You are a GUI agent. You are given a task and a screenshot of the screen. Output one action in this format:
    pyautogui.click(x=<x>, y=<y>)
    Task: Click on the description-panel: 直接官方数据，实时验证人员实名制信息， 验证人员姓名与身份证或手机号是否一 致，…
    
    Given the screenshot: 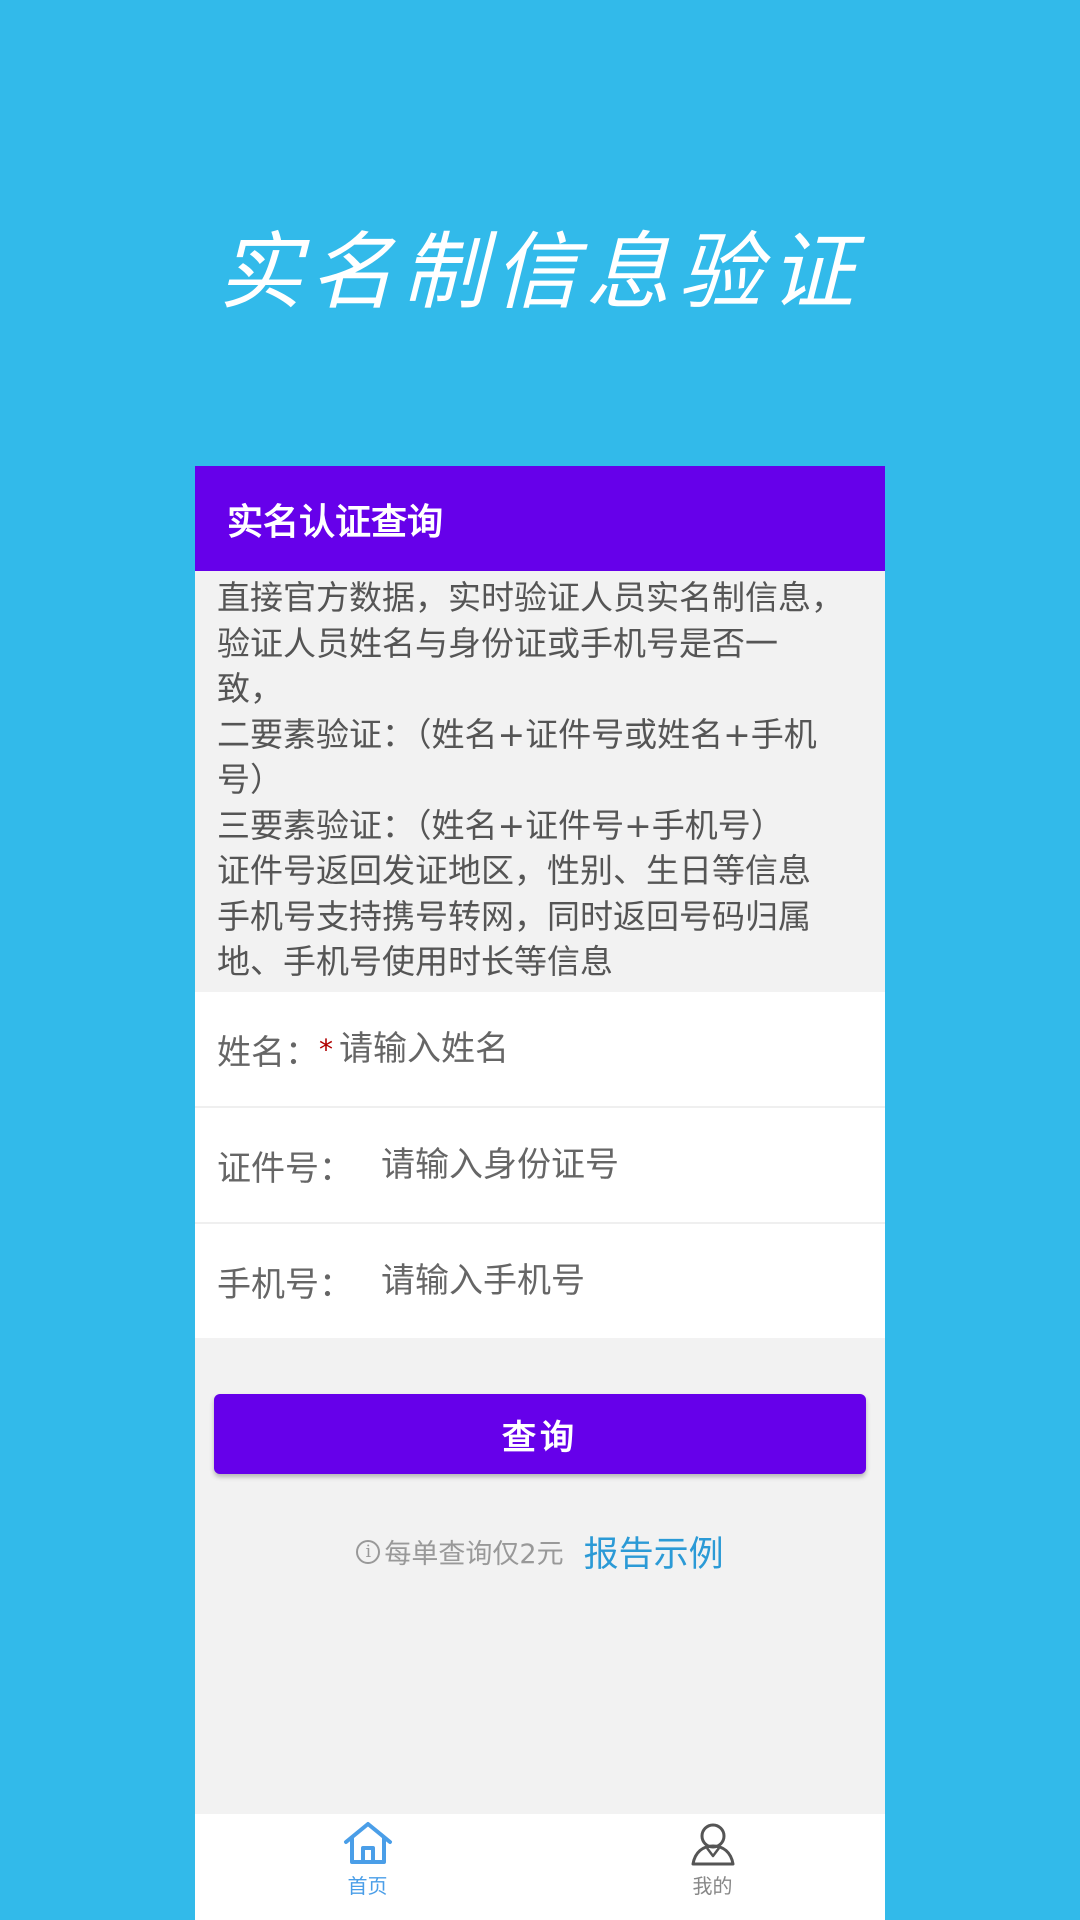 What is the action you would take?
    pyautogui.click(x=540, y=781)
    